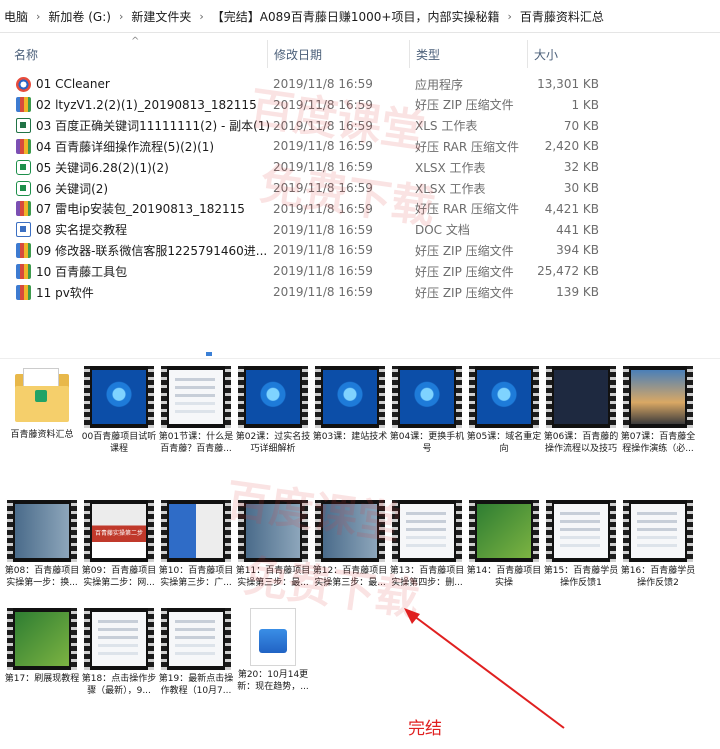 The width and height of the screenshot is (720, 749). What do you see at coordinates (425, 729) in the screenshot?
I see `annotation-label: 完结` at bounding box center [425, 729].